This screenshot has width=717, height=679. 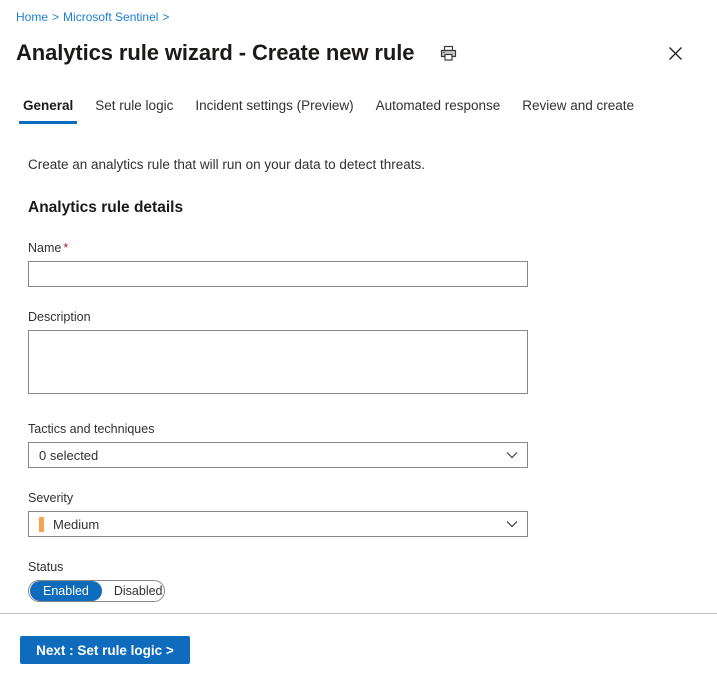 What do you see at coordinates (45, 248) in the screenshot?
I see `name-label-text: Name` at bounding box center [45, 248].